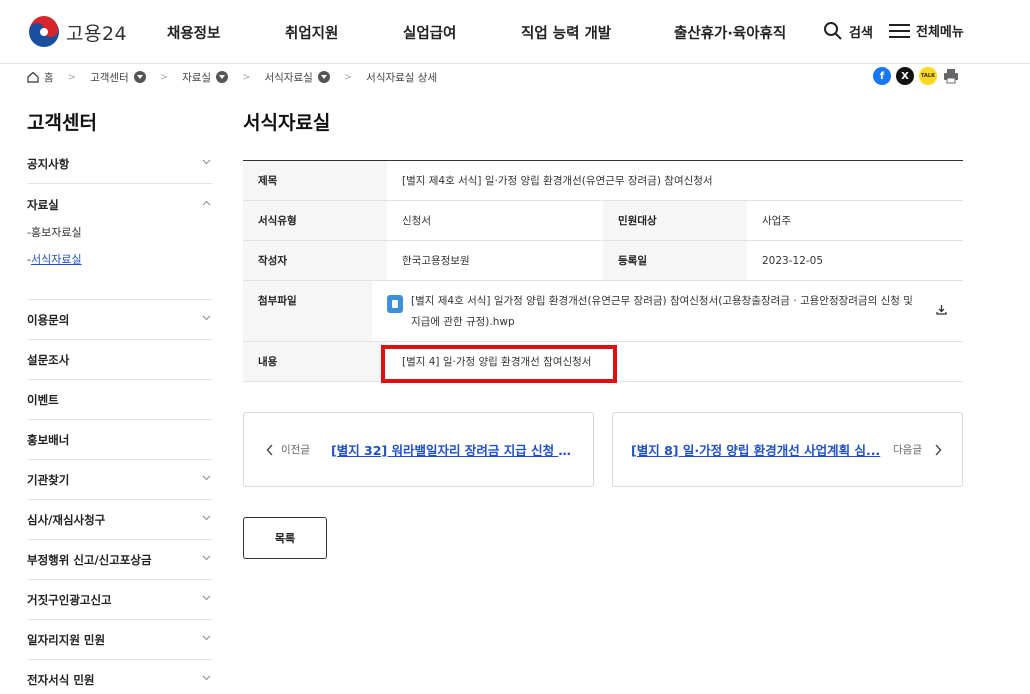 This screenshot has height=694, width=1030. I want to click on sidebar-item-archive: 자료실 -홍보자료실 -서식자료실, so click(120, 242).